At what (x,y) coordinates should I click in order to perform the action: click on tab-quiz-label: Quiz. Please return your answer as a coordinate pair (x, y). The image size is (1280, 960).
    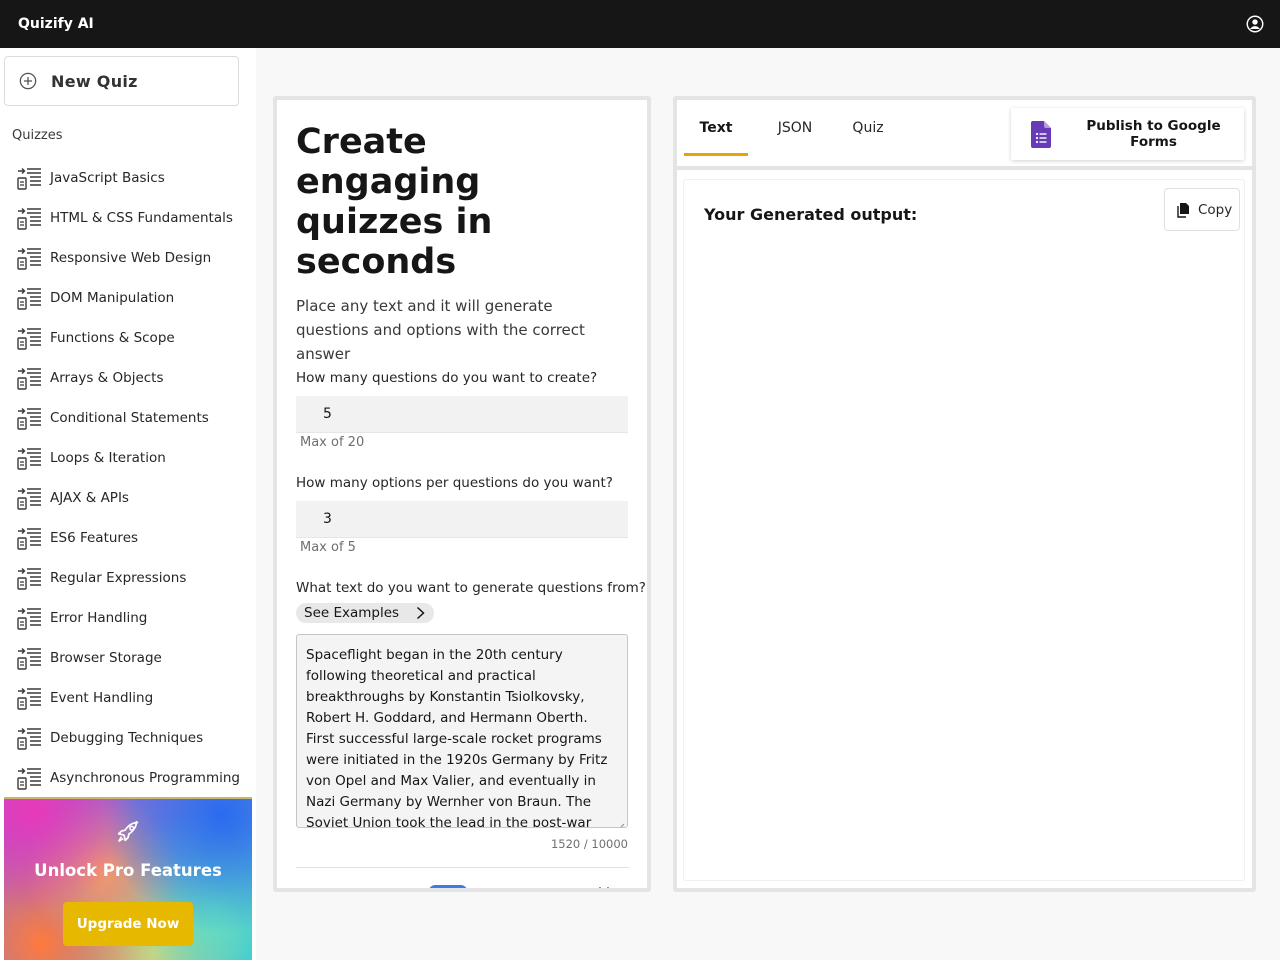
    Looking at the image, I should click on (868, 128).